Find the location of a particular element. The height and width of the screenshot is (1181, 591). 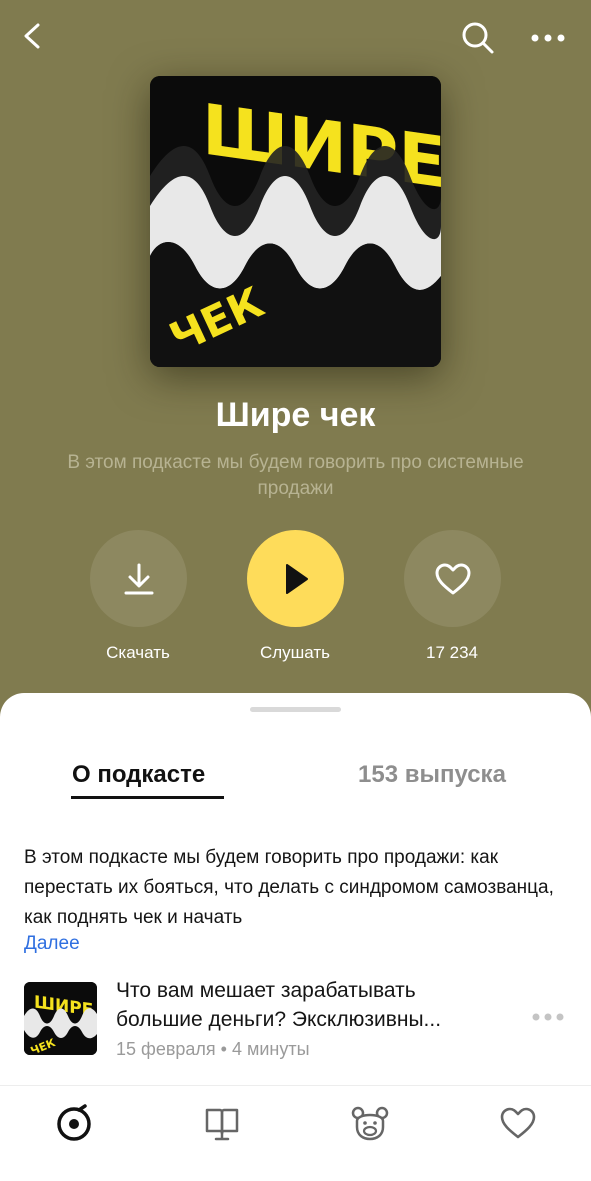

play-icon is located at coordinates (296, 578).